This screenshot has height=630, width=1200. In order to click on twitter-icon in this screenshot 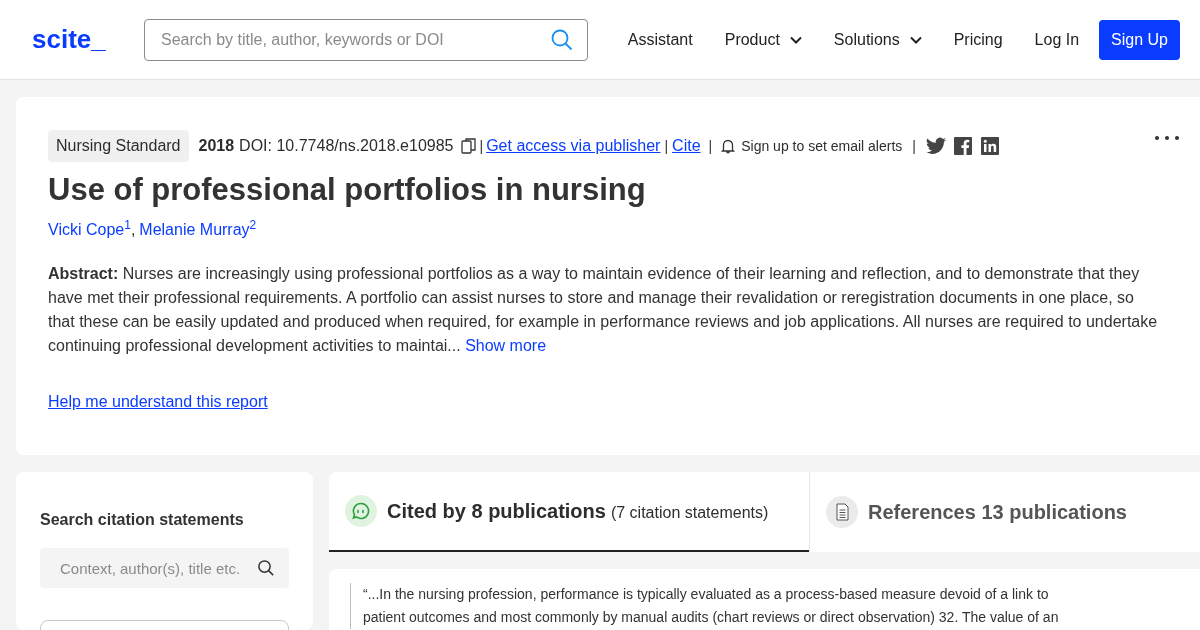, I will do `click(935, 146)`.